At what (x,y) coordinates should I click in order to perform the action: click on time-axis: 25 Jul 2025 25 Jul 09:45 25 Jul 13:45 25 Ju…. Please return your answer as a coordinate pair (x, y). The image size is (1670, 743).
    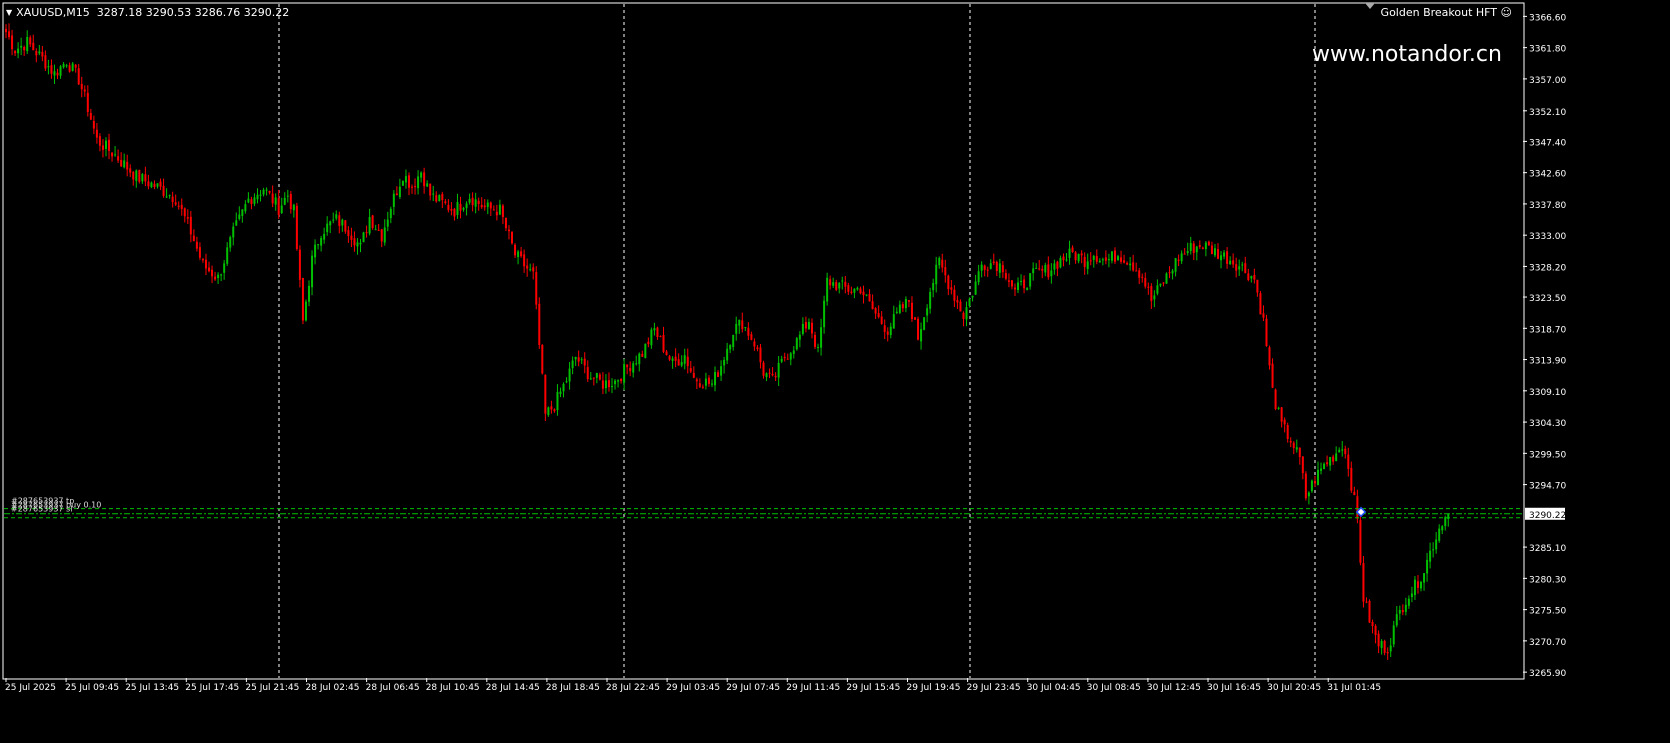
    Looking at the image, I should click on (693, 685).